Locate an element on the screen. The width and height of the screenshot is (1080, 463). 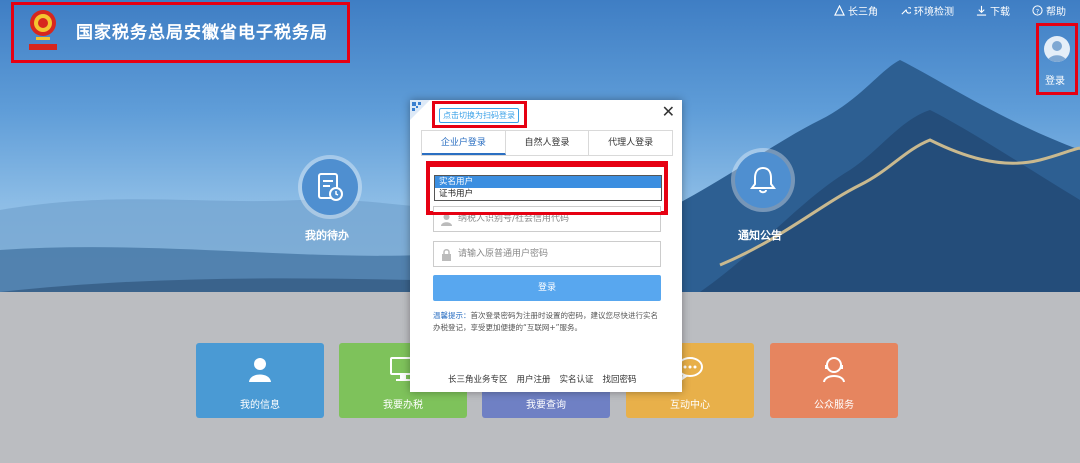
tip-label: 温馨提示： is located at coordinates (452, 315).